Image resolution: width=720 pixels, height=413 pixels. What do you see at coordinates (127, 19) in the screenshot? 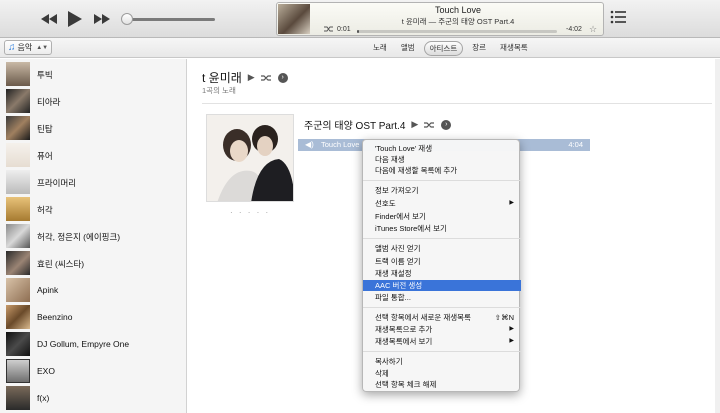
I see `volume-knob` at bounding box center [127, 19].